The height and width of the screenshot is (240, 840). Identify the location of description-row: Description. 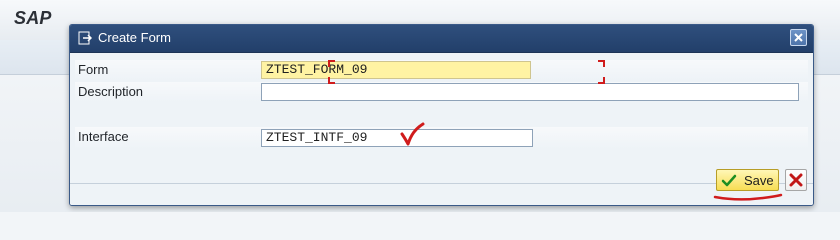
(441, 92).